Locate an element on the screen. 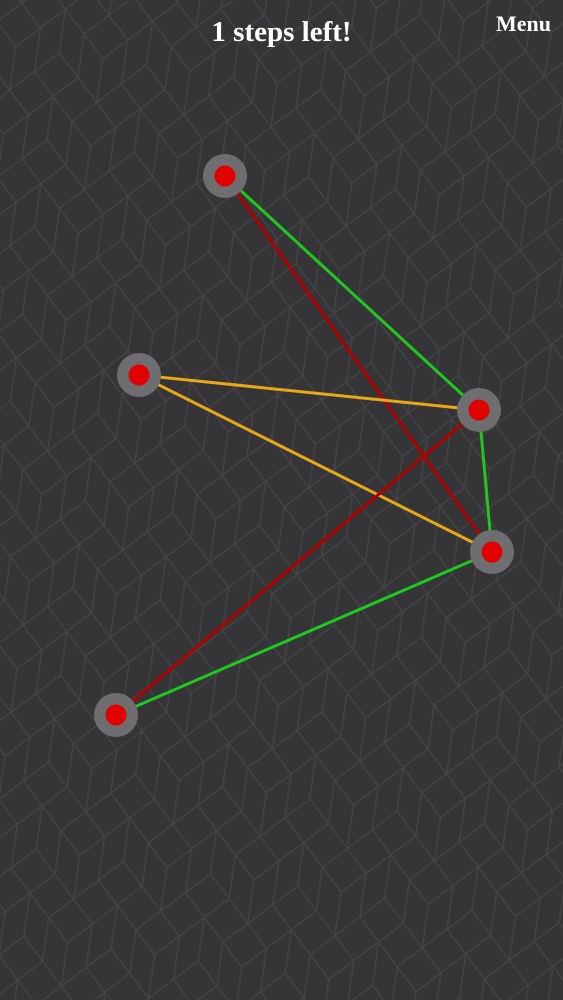 The height and width of the screenshot is (1000, 563). edge-n2-n3 is located at coordinates (309, 392).